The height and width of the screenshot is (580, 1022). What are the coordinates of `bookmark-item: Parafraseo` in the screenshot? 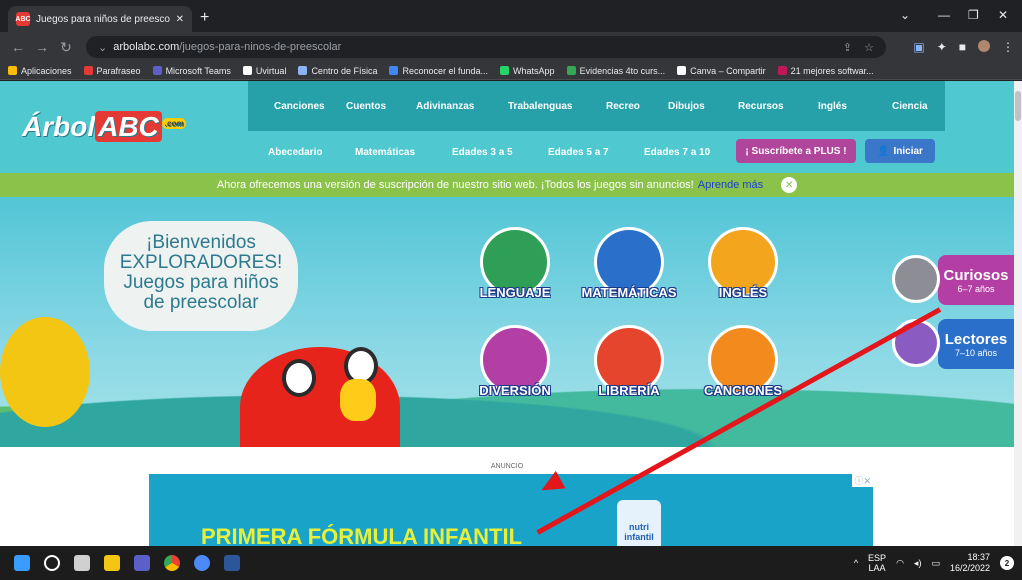 It's located at (112, 71).